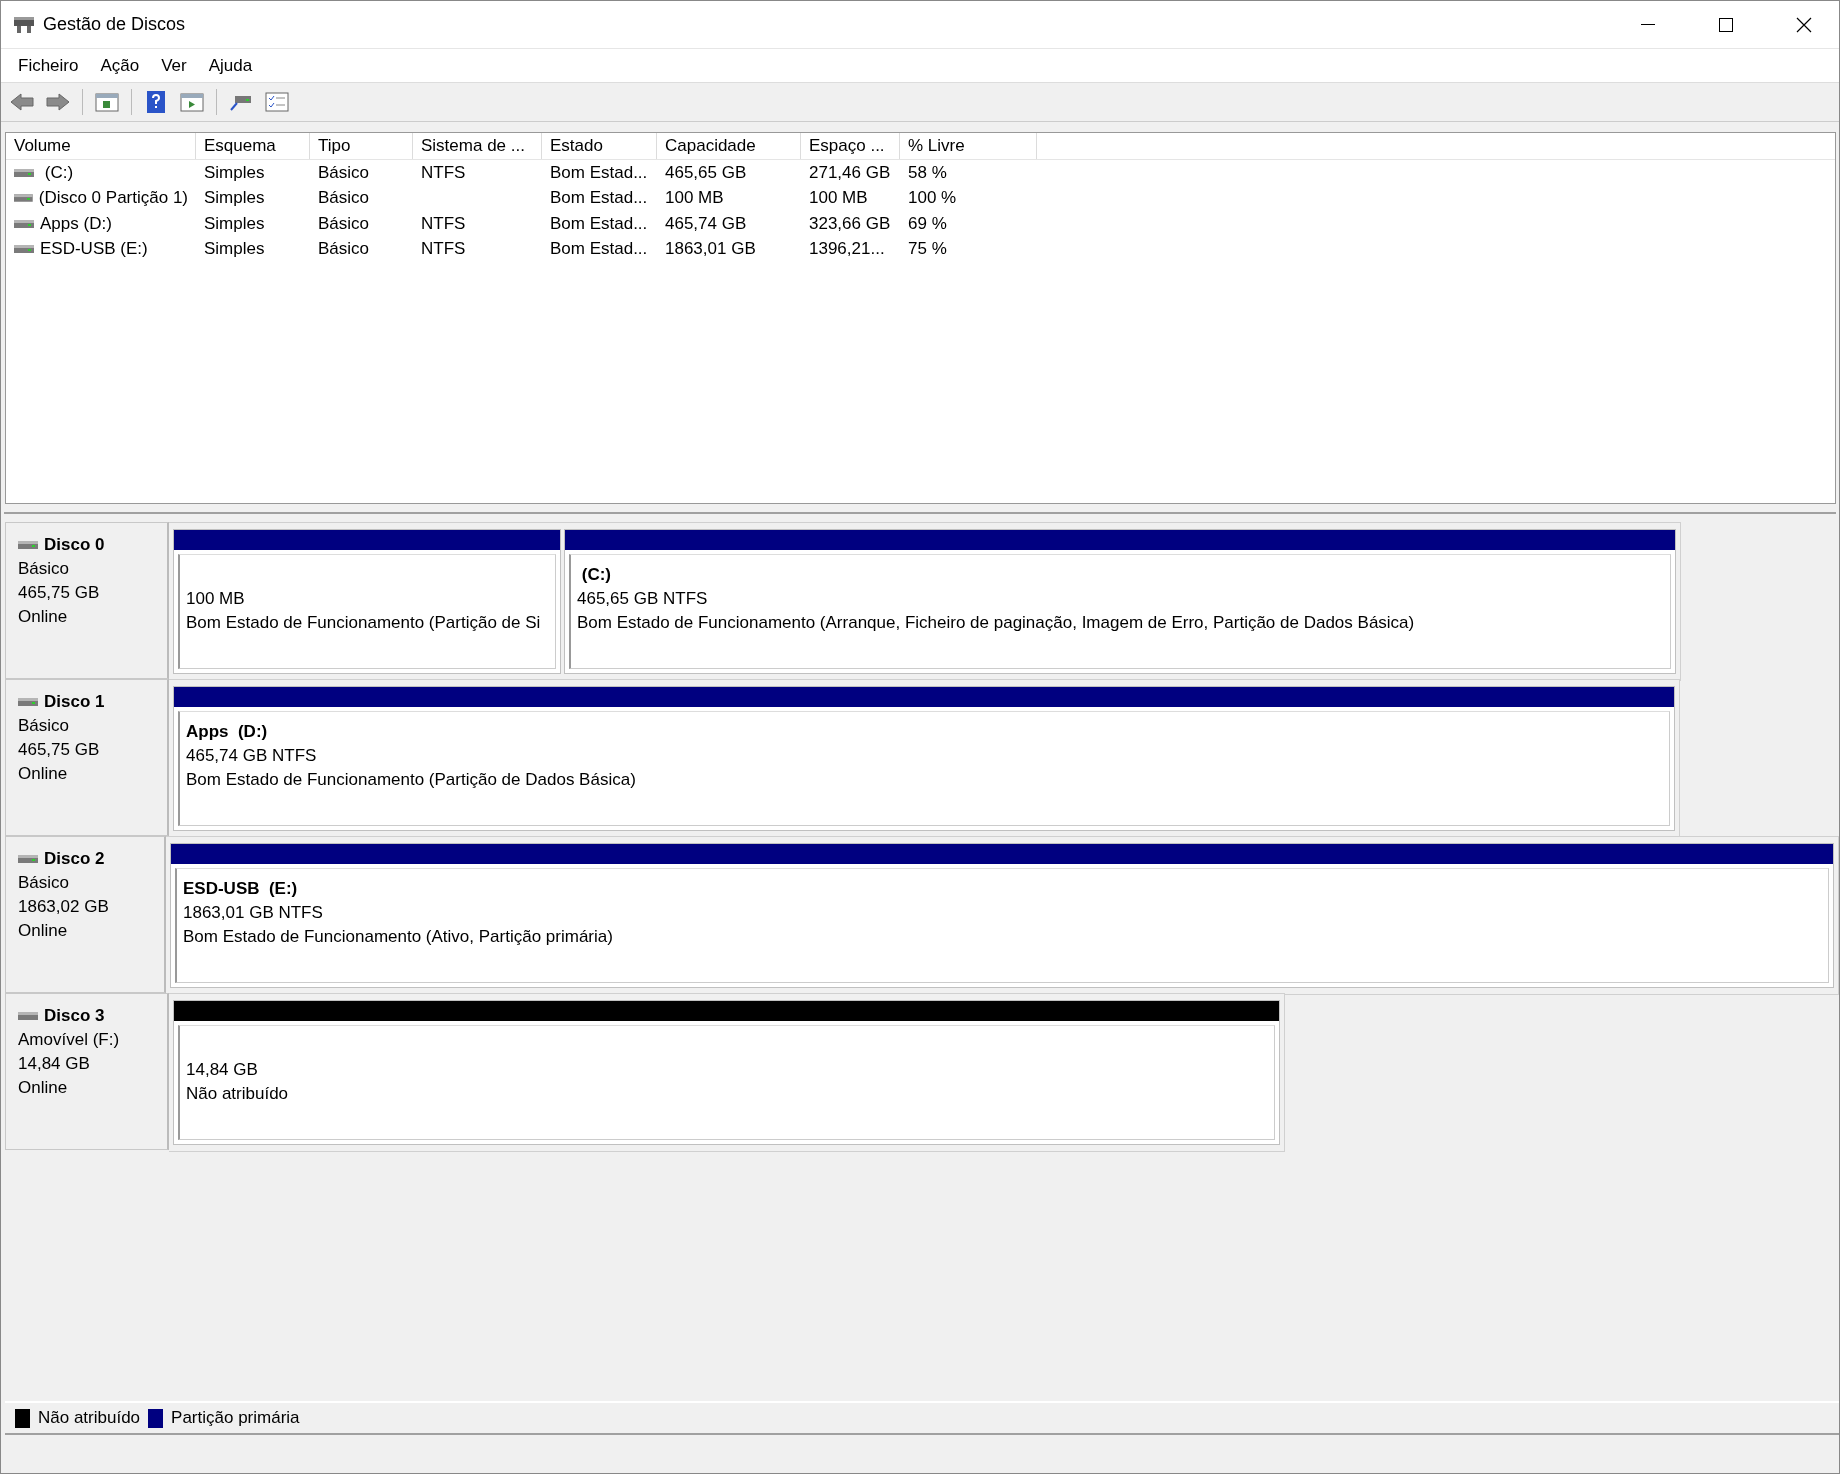 The height and width of the screenshot is (1474, 1840). I want to click on disk-name: Disco 2, so click(74, 859).